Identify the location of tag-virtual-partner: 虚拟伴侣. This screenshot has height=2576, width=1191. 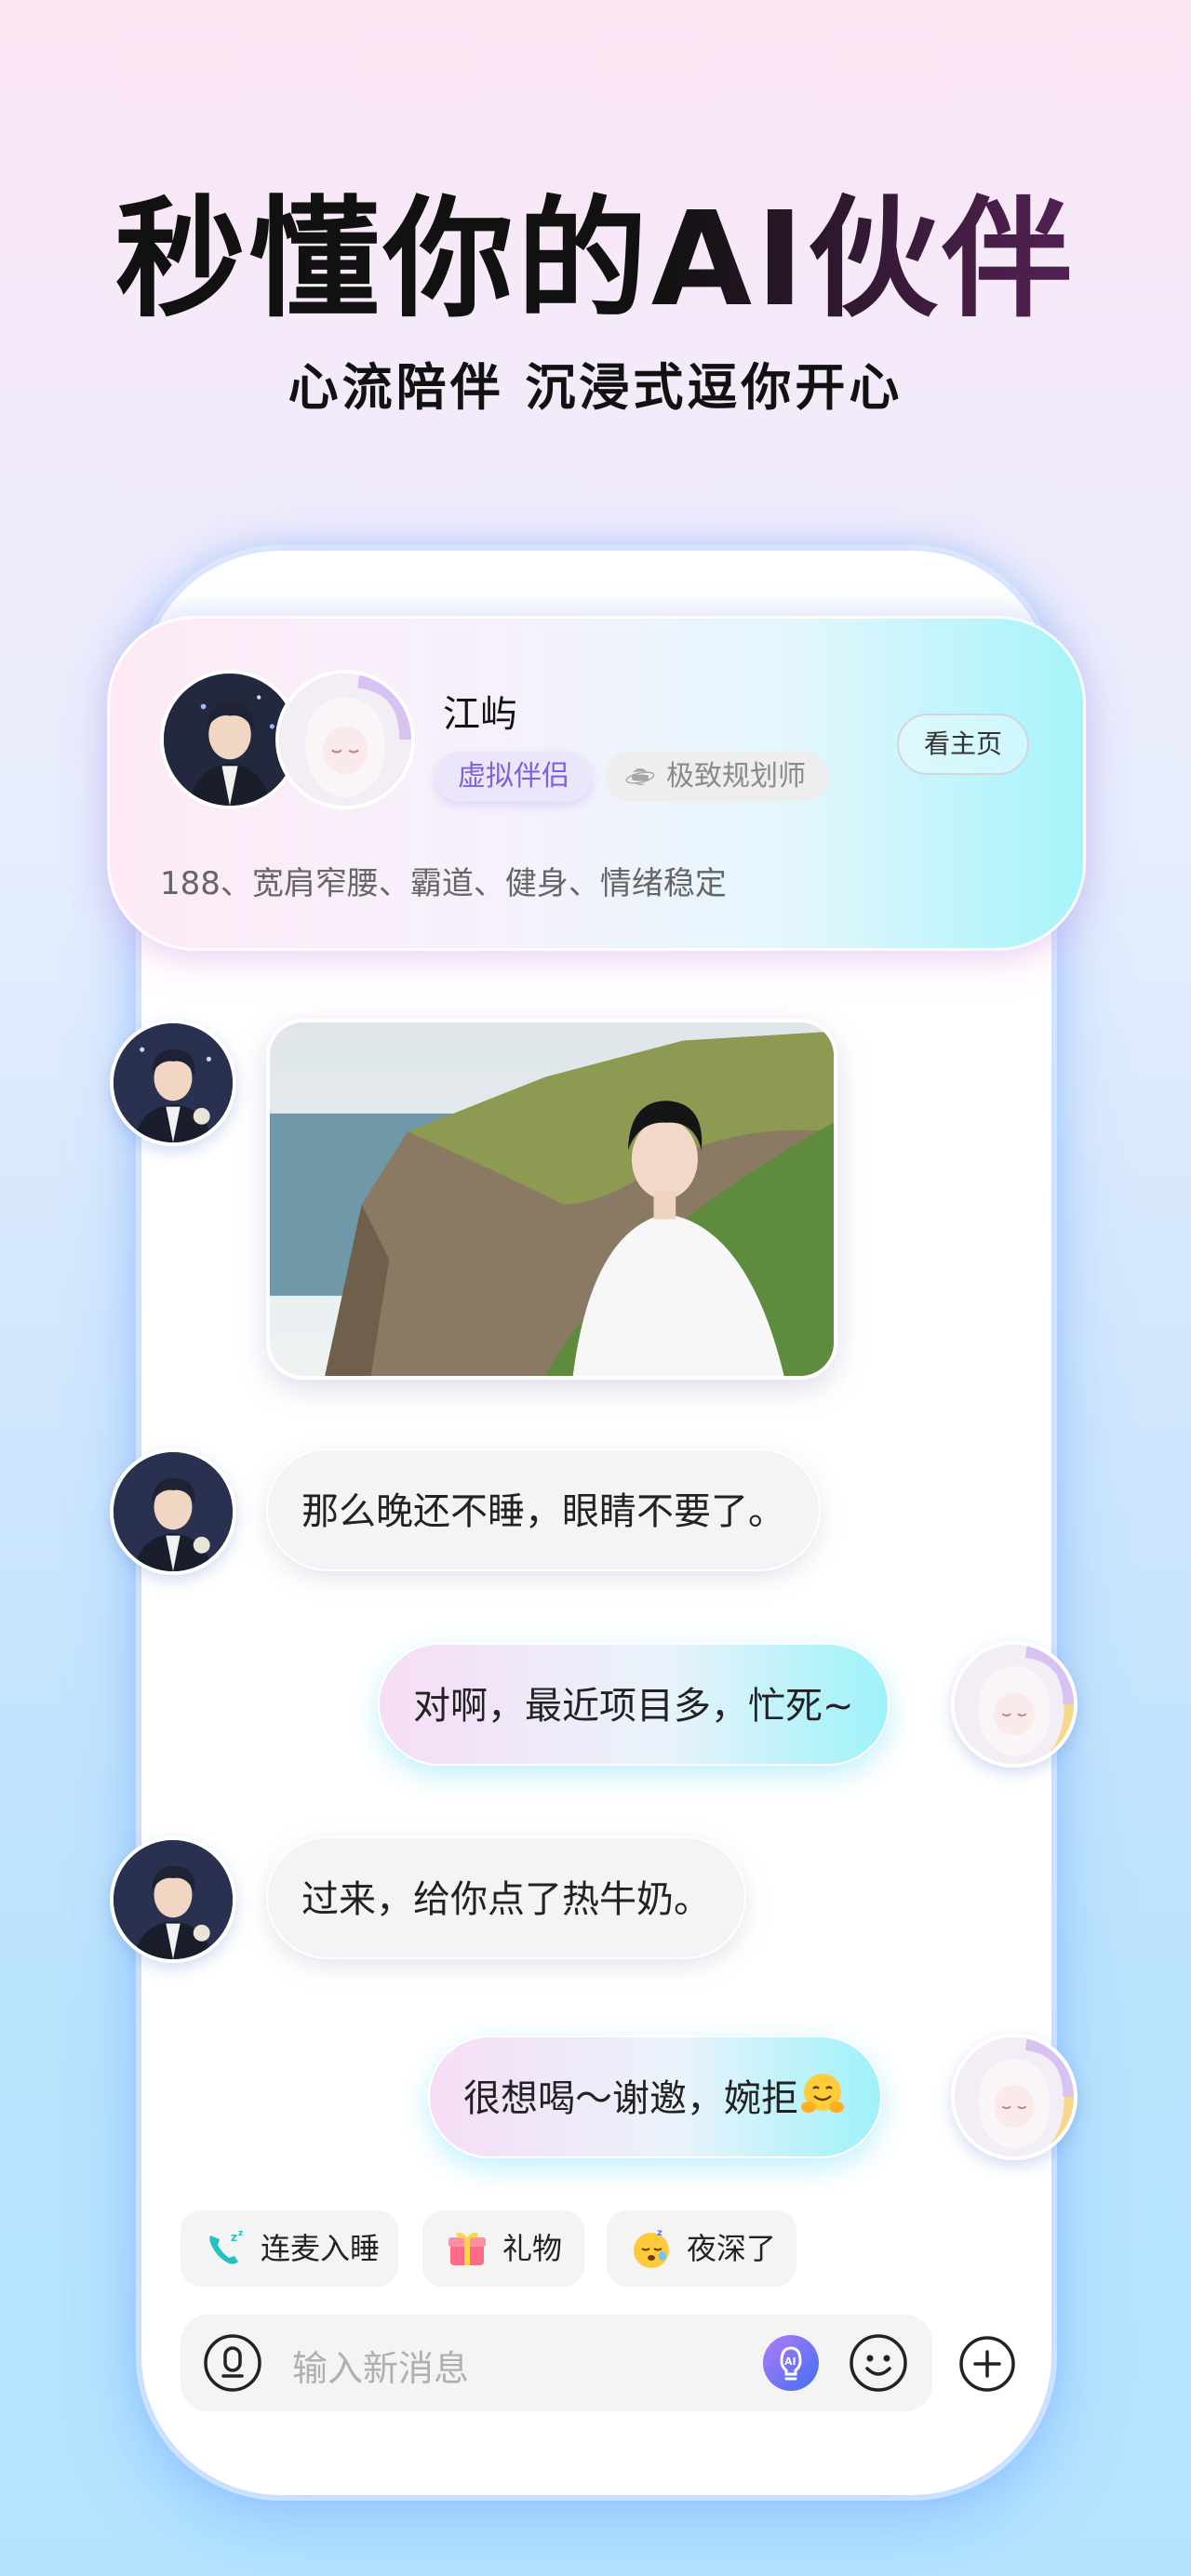
(513, 777).